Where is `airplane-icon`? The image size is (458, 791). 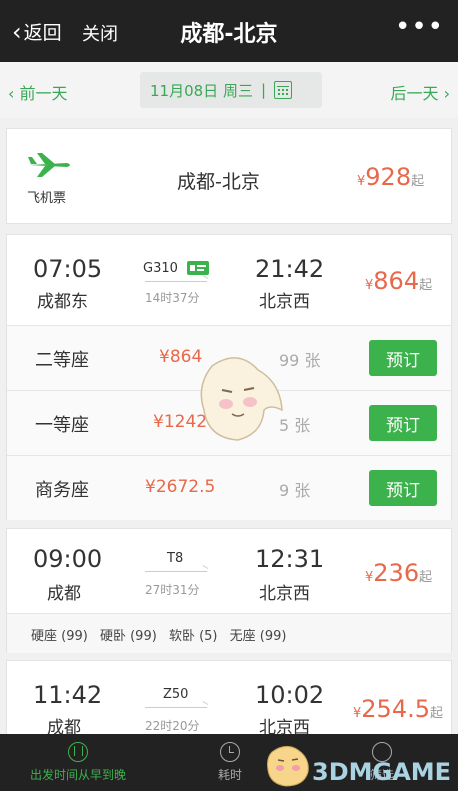
airplane-icon is located at coordinates (49, 165).